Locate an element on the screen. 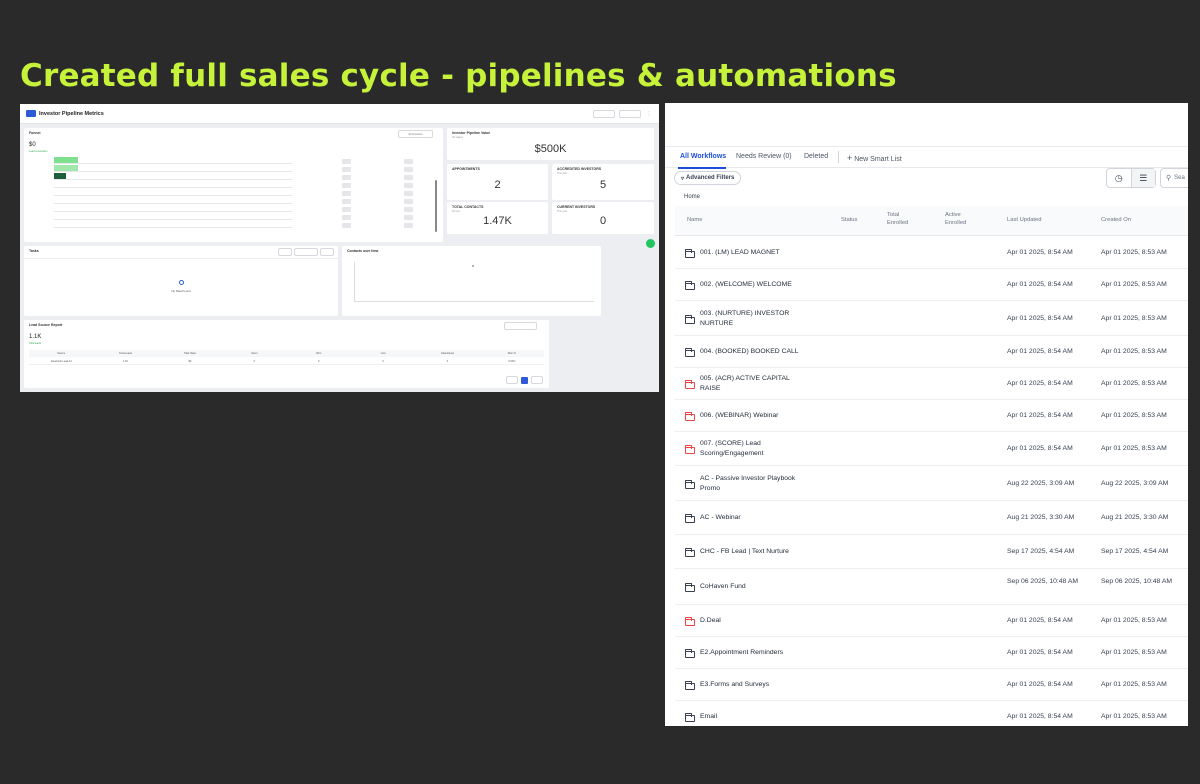 This screenshot has height=784, width=1200. clock-view-button: ◷ is located at coordinates (1119, 178).